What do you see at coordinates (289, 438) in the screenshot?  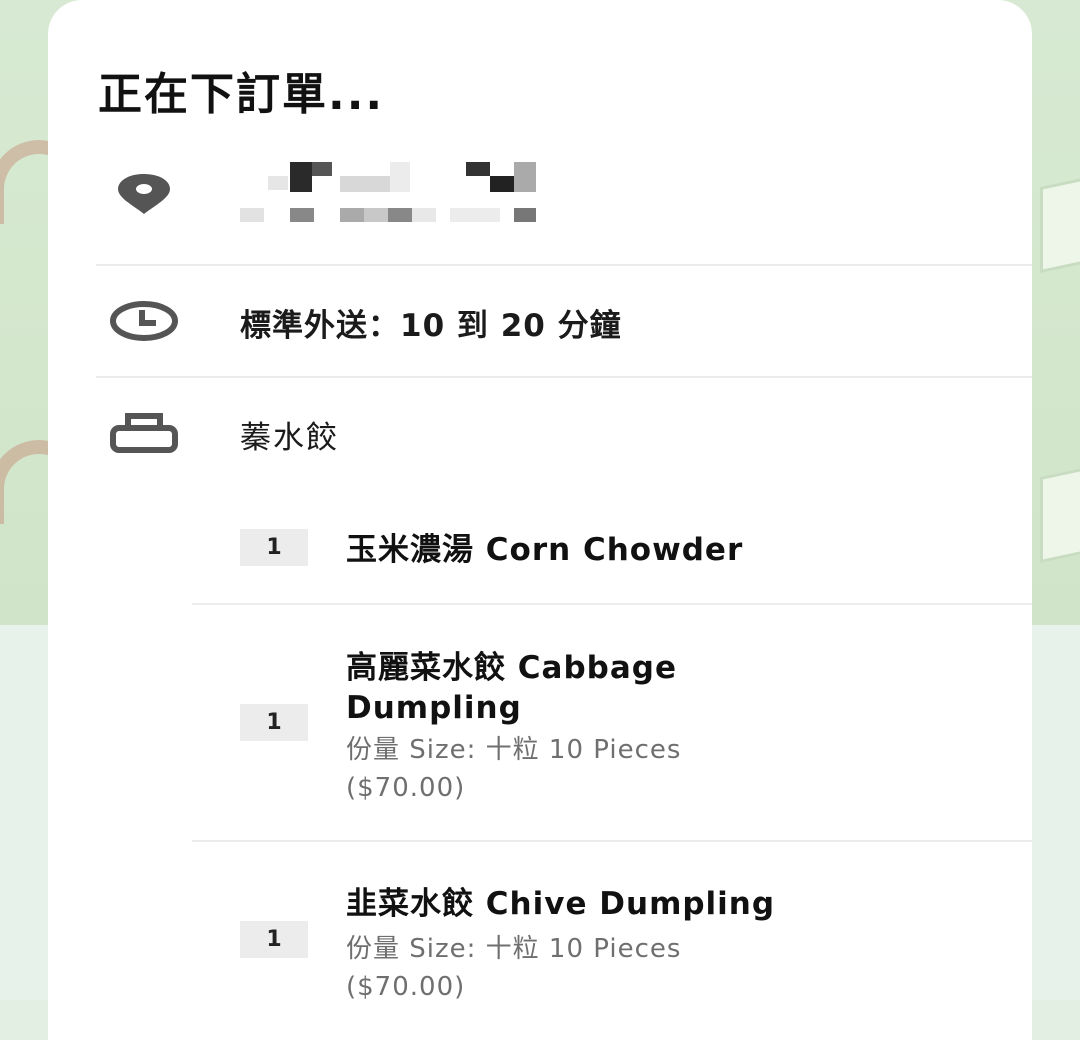 I see `store-name: 蓁水餃` at bounding box center [289, 438].